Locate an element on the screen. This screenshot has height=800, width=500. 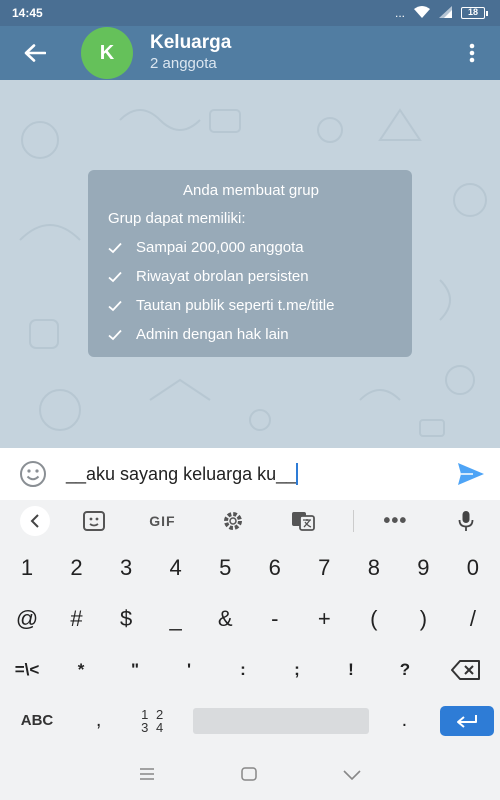
chevron-left-icon is located at coordinates (34, 521).